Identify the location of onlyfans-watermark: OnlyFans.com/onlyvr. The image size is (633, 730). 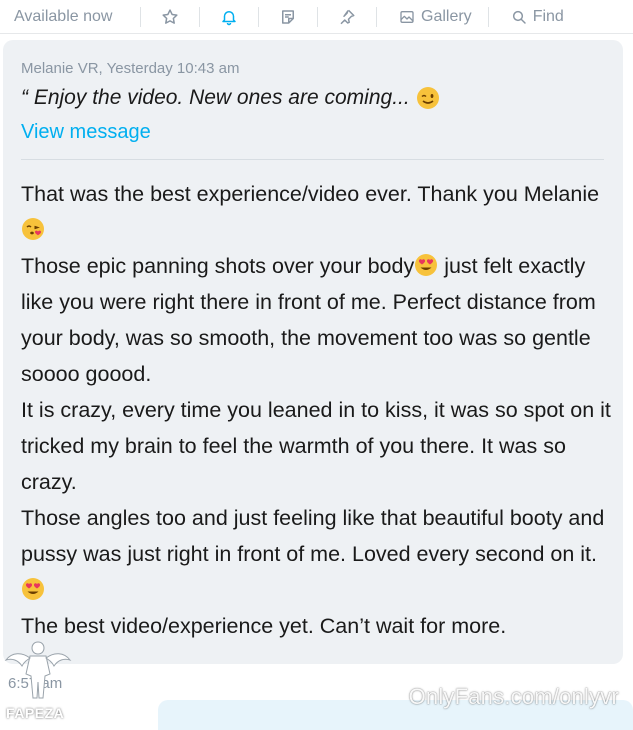
(513, 696).